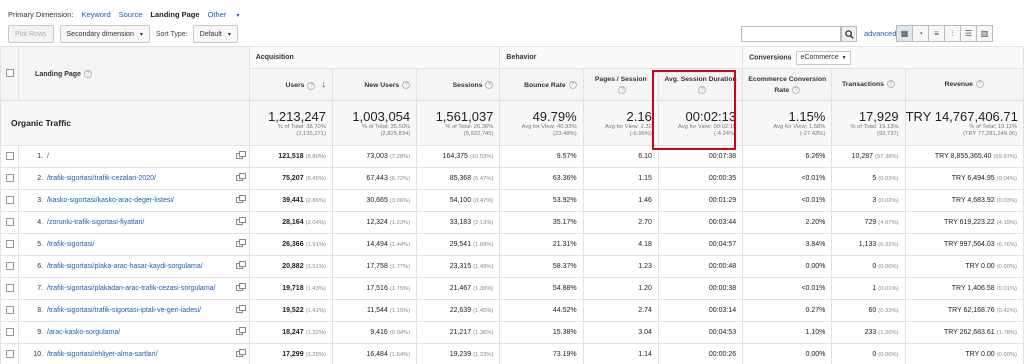  I want to click on landing-page-link: /, so click(48, 156).